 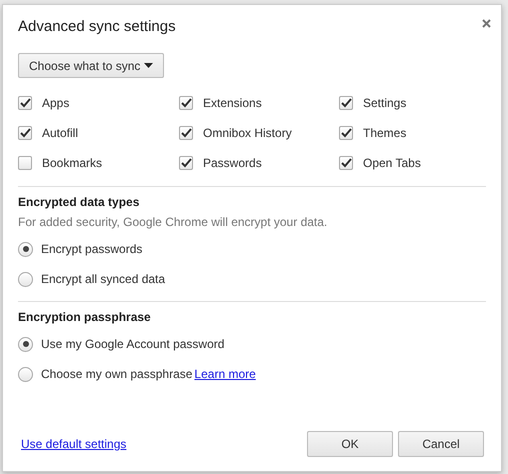 What do you see at coordinates (148, 65) in the screenshot?
I see `caret-icon` at bounding box center [148, 65].